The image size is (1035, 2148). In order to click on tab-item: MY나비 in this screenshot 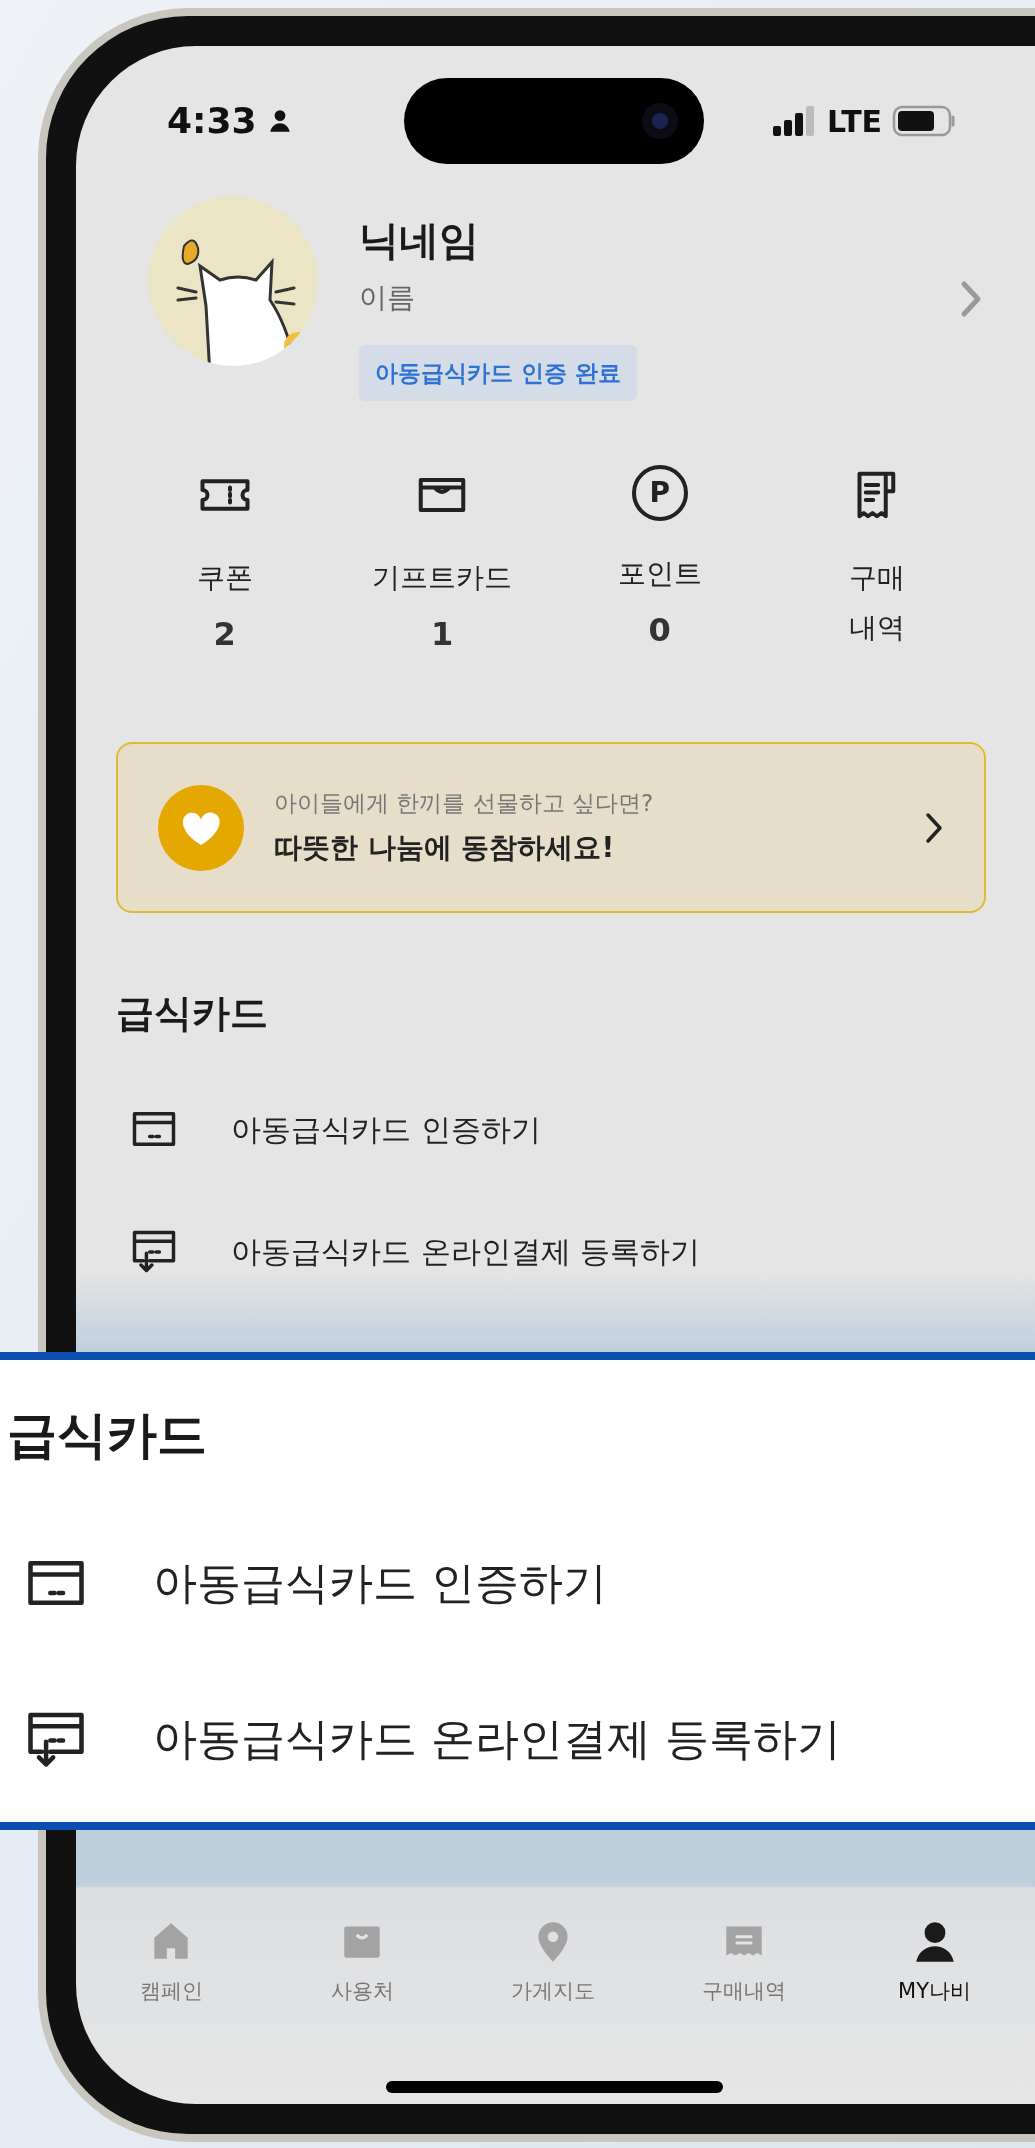, I will do `click(934, 1961)`.